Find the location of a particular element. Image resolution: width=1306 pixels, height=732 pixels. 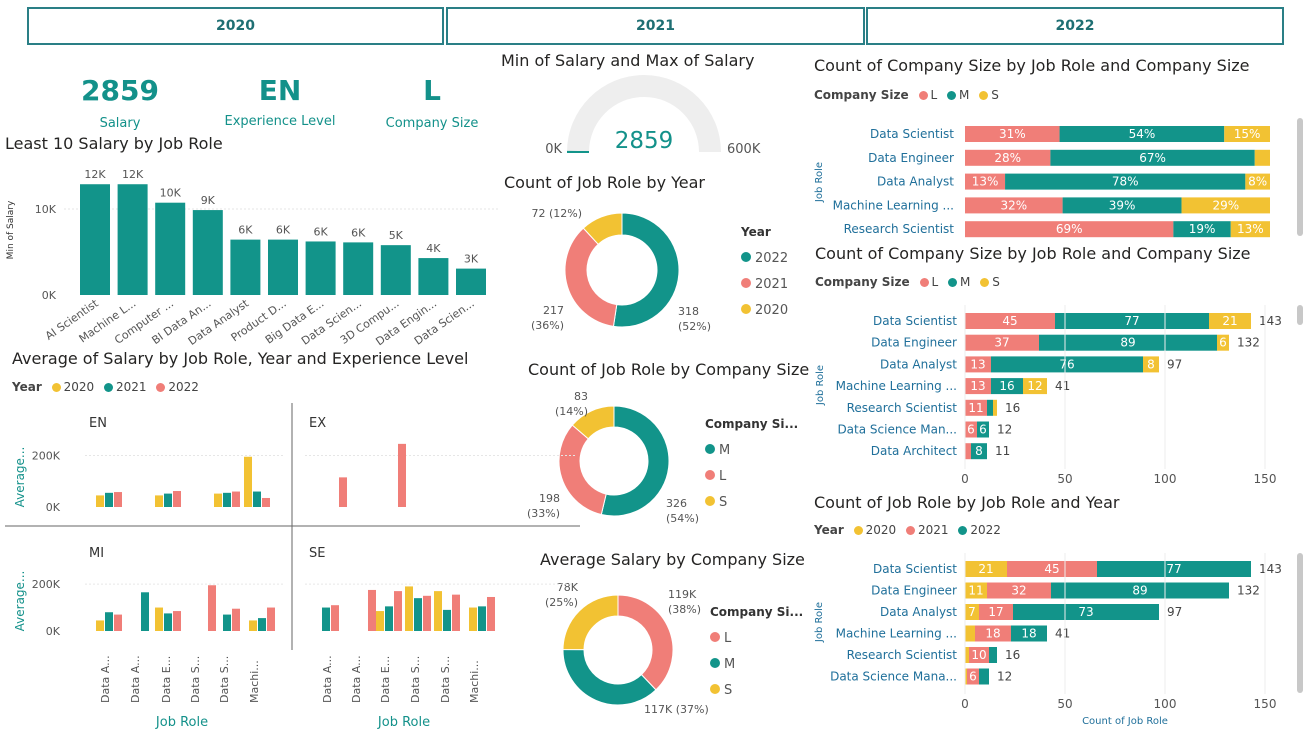

stack100-data-label: 29% is located at coordinates (1225, 205).